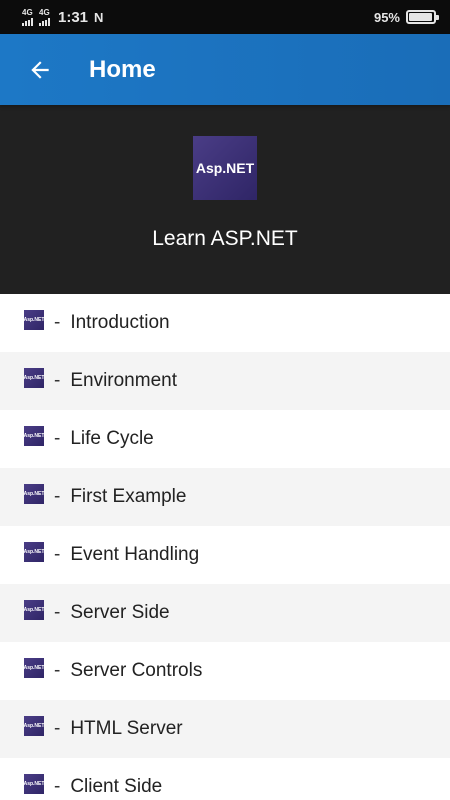 This screenshot has width=450, height=800. What do you see at coordinates (225, 381) in the screenshot?
I see `list-item: Asp.NET - Environment` at bounding box center [225, 381].